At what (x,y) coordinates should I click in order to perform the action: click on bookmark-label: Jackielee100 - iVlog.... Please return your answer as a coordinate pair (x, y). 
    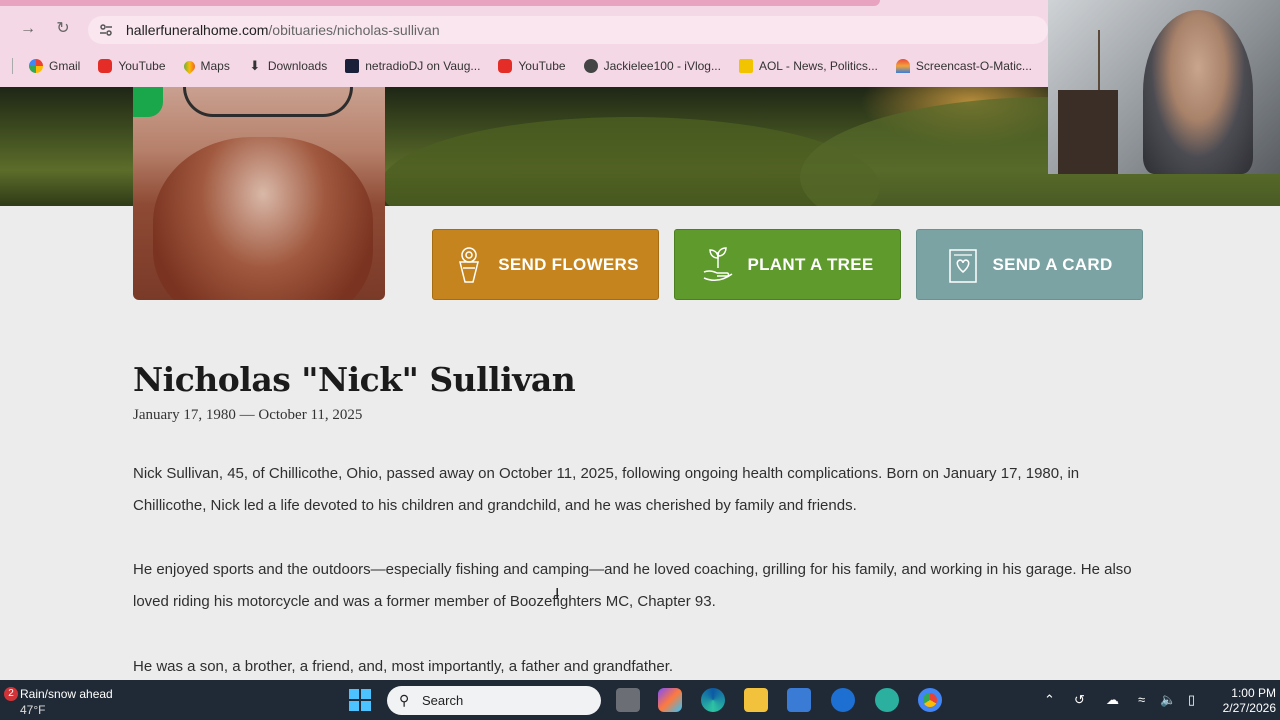
    Looking at the image, I should click on (662, 66).